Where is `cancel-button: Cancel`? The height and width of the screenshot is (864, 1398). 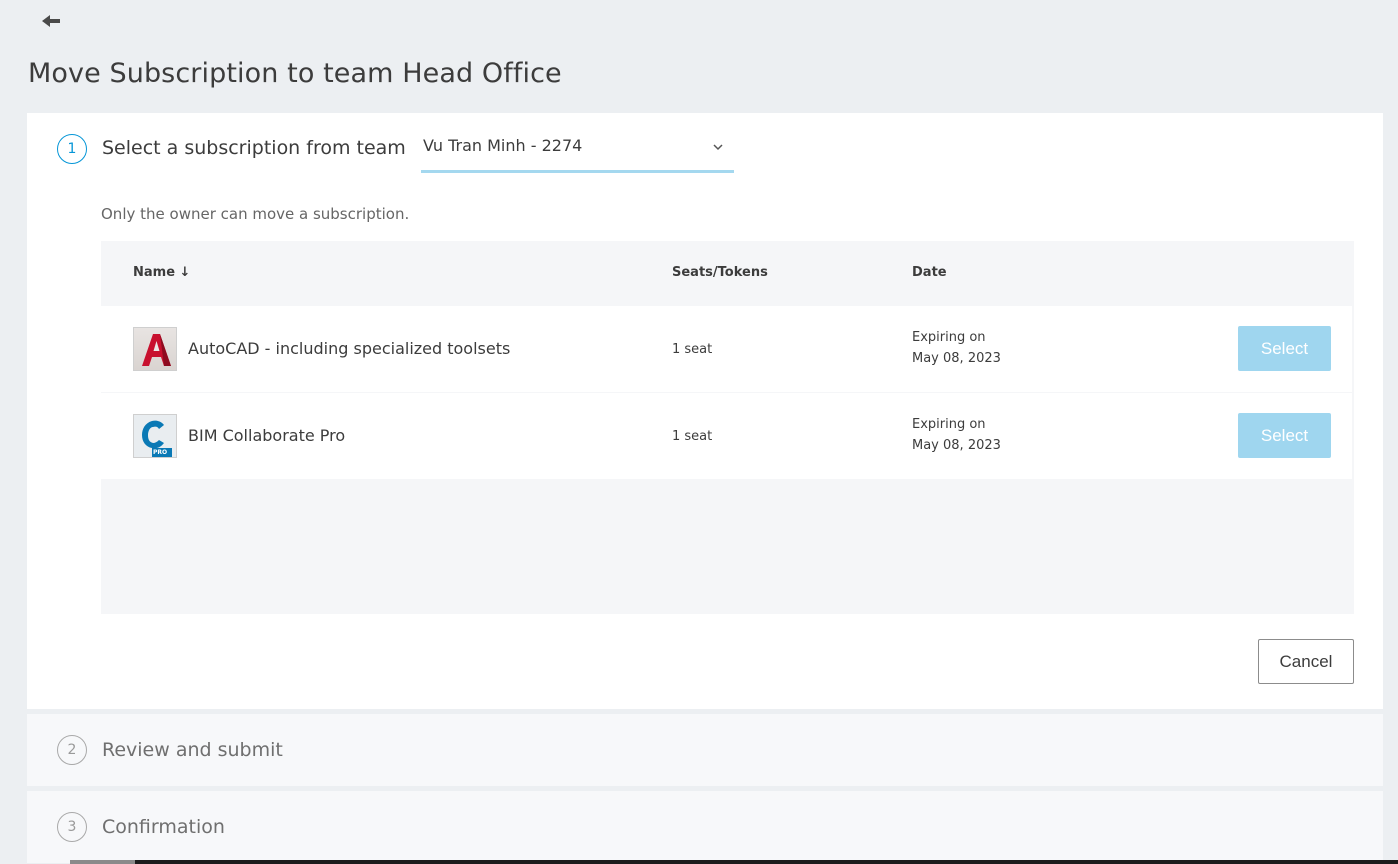
cancel-button: Cancel is located at coordinates (1306, 661).